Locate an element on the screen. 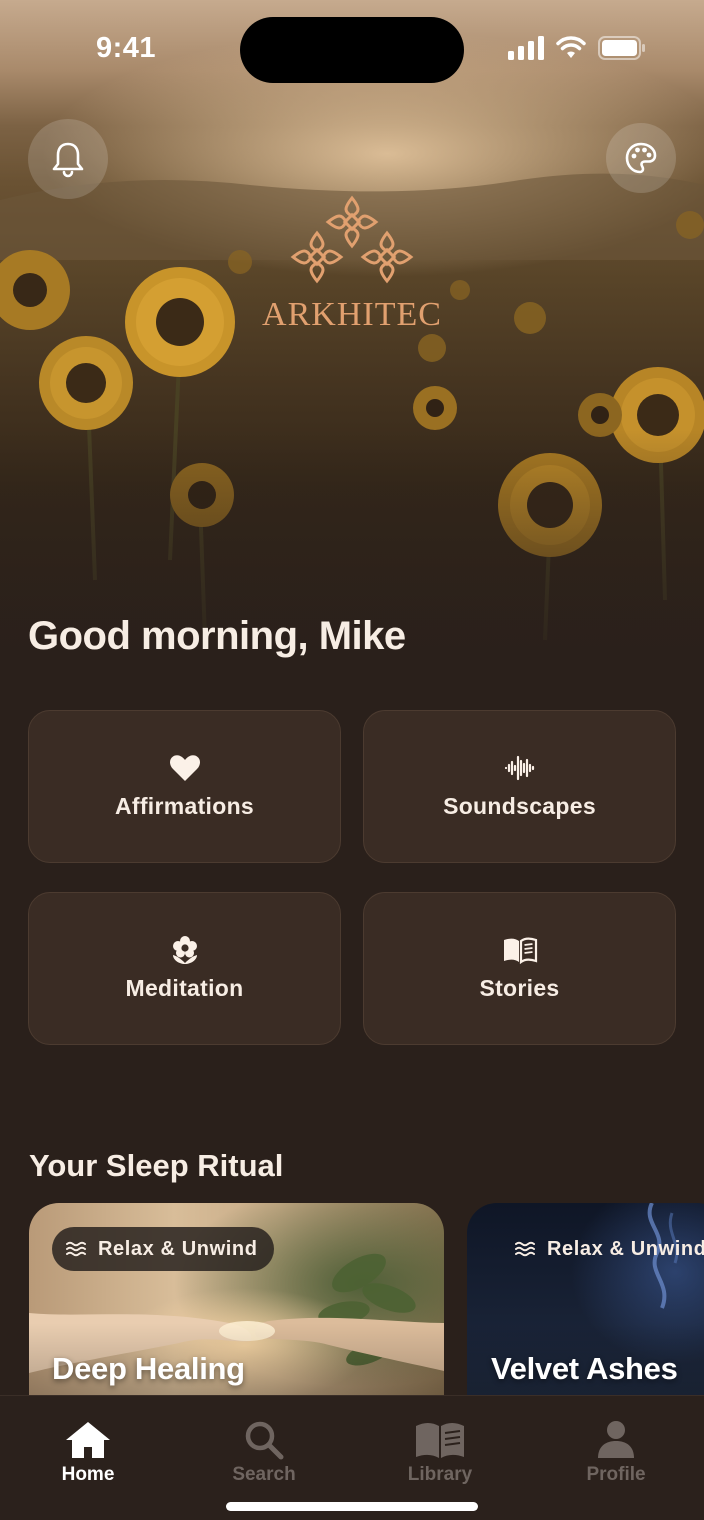  category-label: Soundscapes is located at coordinates (519, 806).